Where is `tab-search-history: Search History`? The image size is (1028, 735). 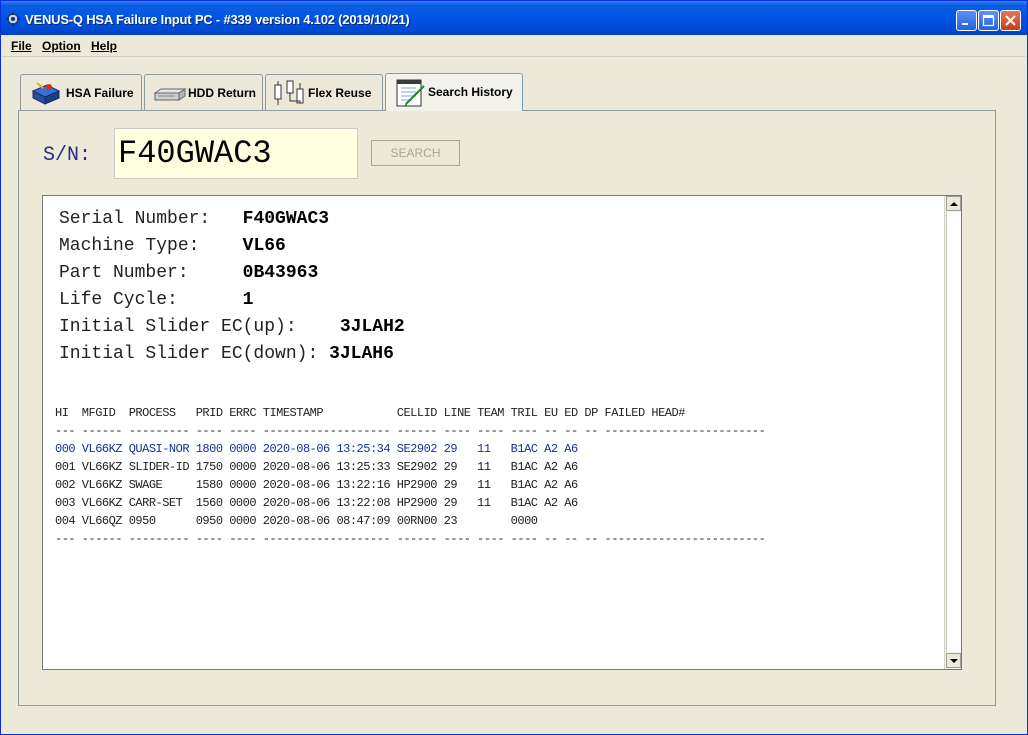 tab-search-history: Search History is located at coordinates (454, 92).